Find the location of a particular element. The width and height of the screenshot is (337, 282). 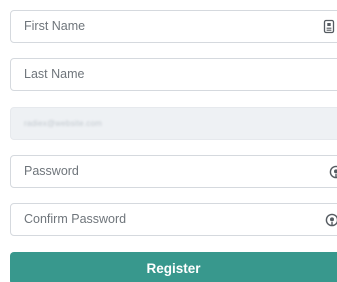

password-placeholder: Password is located at coordinates (51, 171).